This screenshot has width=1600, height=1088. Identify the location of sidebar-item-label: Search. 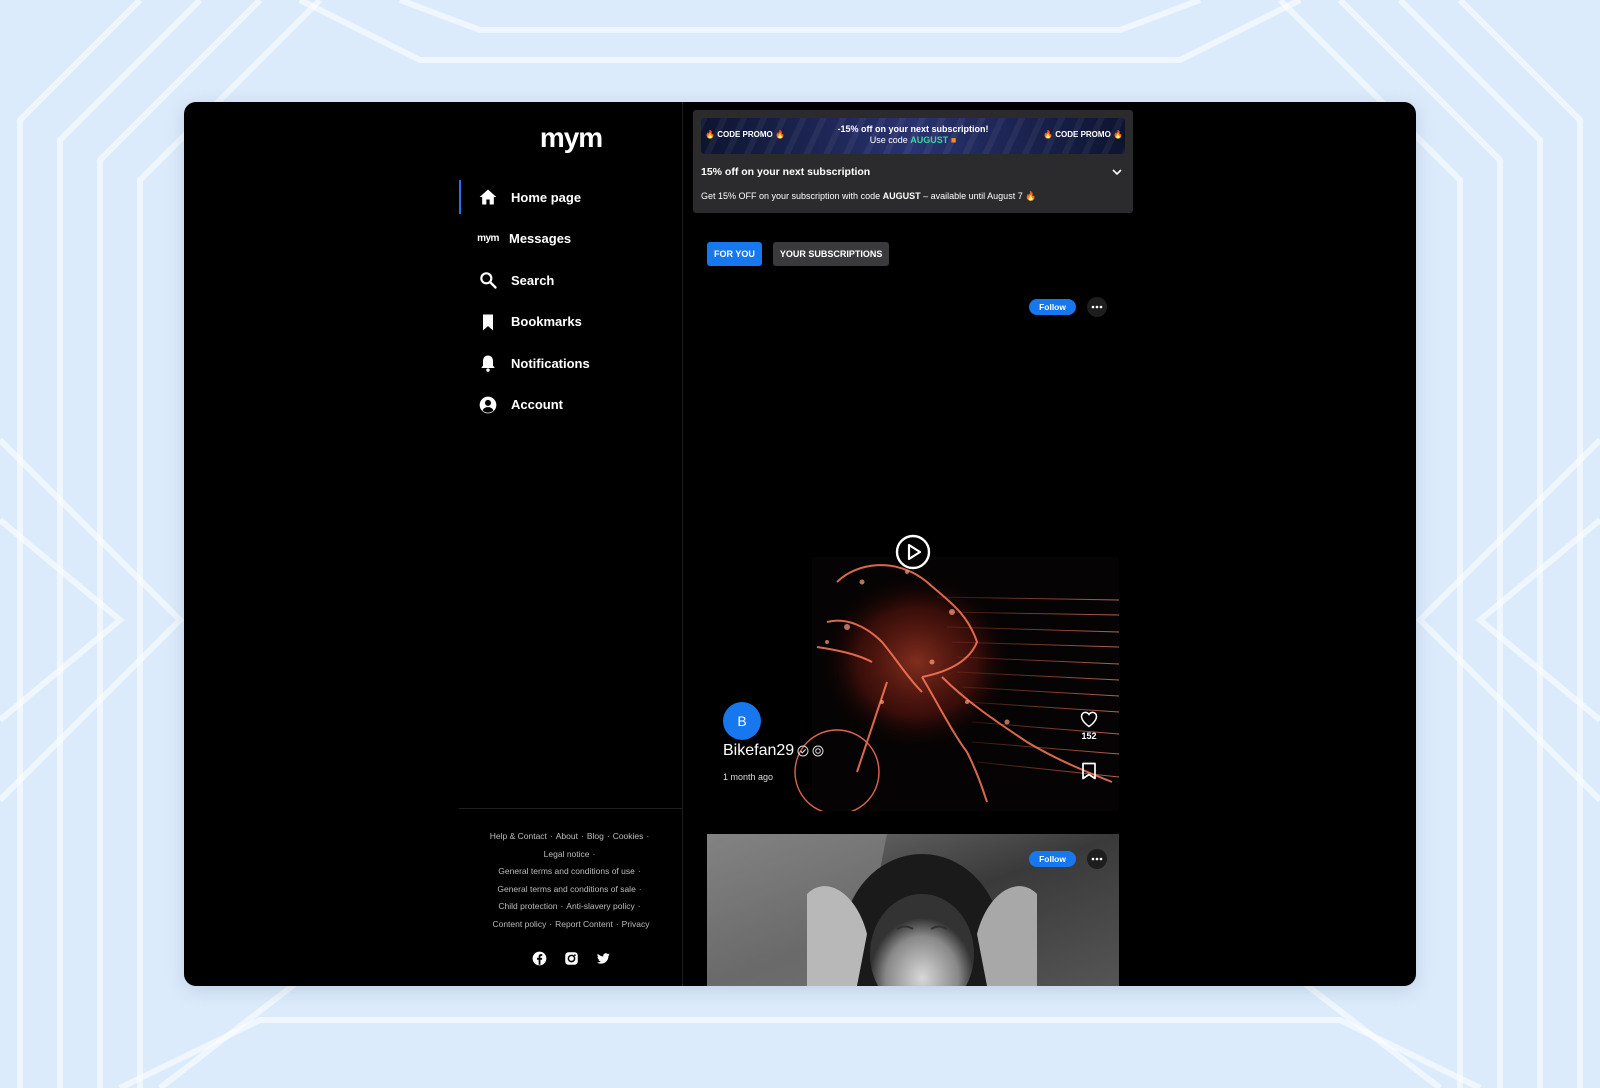
(533, 280).